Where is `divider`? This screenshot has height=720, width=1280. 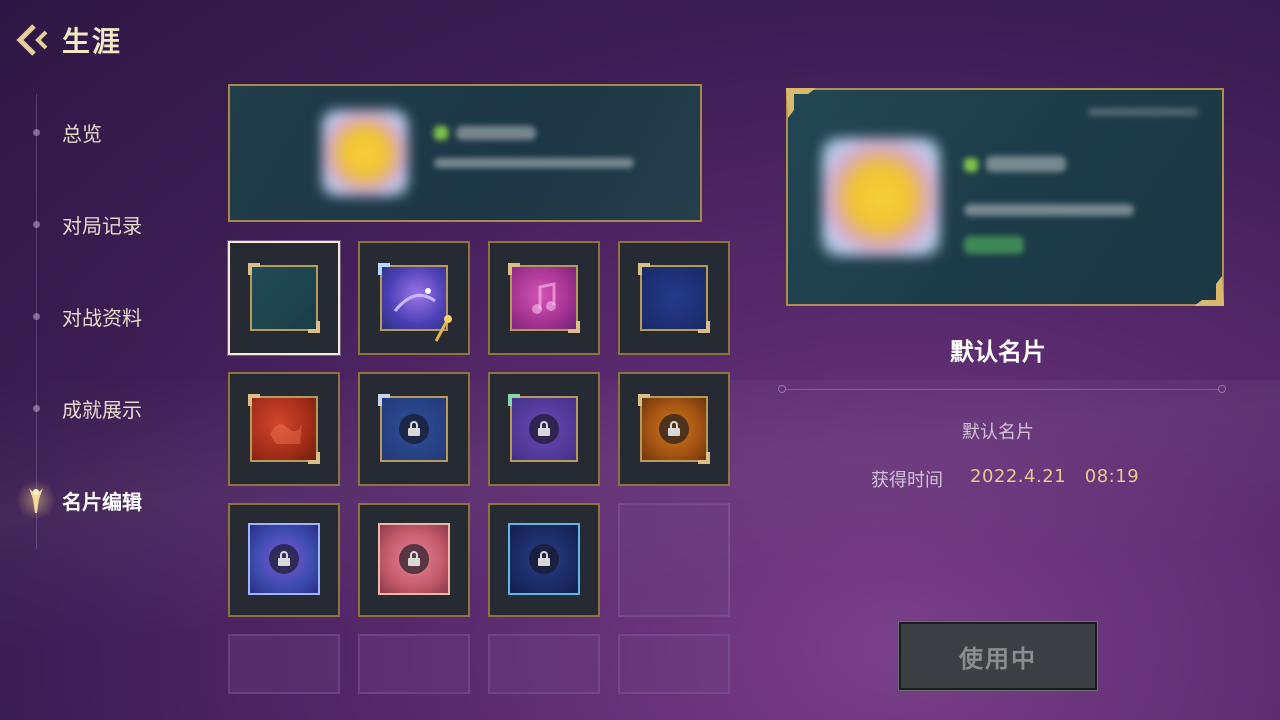
divider is located at coordinates (1002, 389).